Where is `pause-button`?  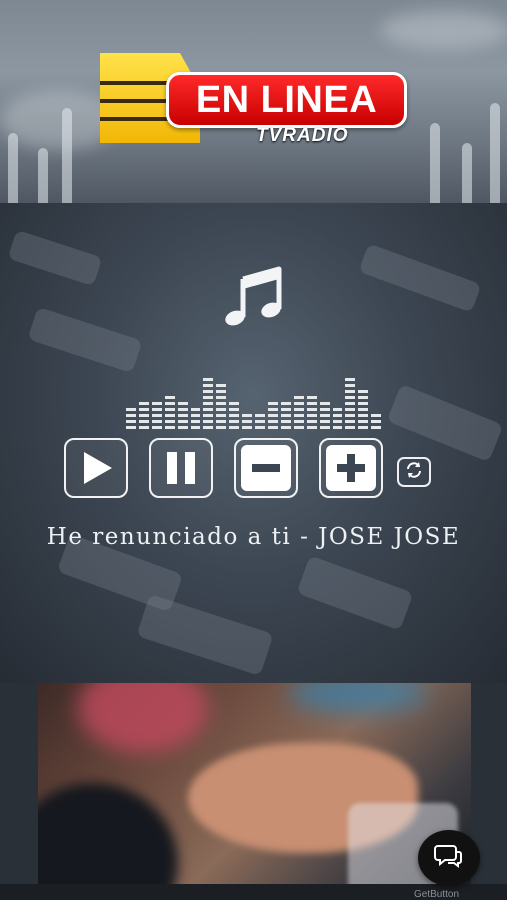 pause-button is located at coordinates (181, 468).